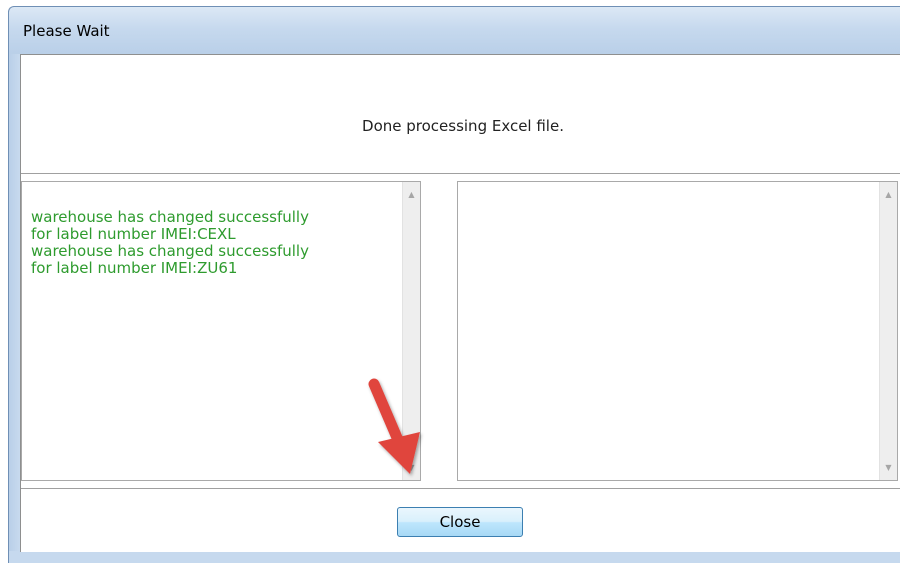 The image size is (900, 563). Describe the element at coordinates (888, 467) in the screenshot. I see `scroll-down-arrow-icon: ▼` at that location.